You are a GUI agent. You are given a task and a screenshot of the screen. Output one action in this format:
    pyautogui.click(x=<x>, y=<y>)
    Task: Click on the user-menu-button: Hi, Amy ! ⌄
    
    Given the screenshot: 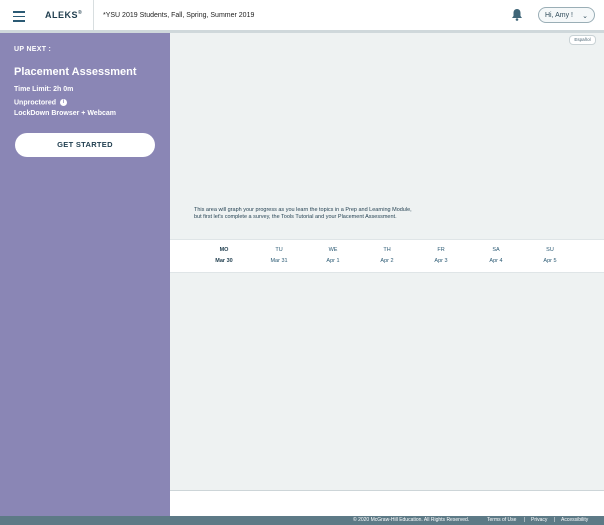 What is the action you would take?
    pyautogui.click(x=566, y=15)
    